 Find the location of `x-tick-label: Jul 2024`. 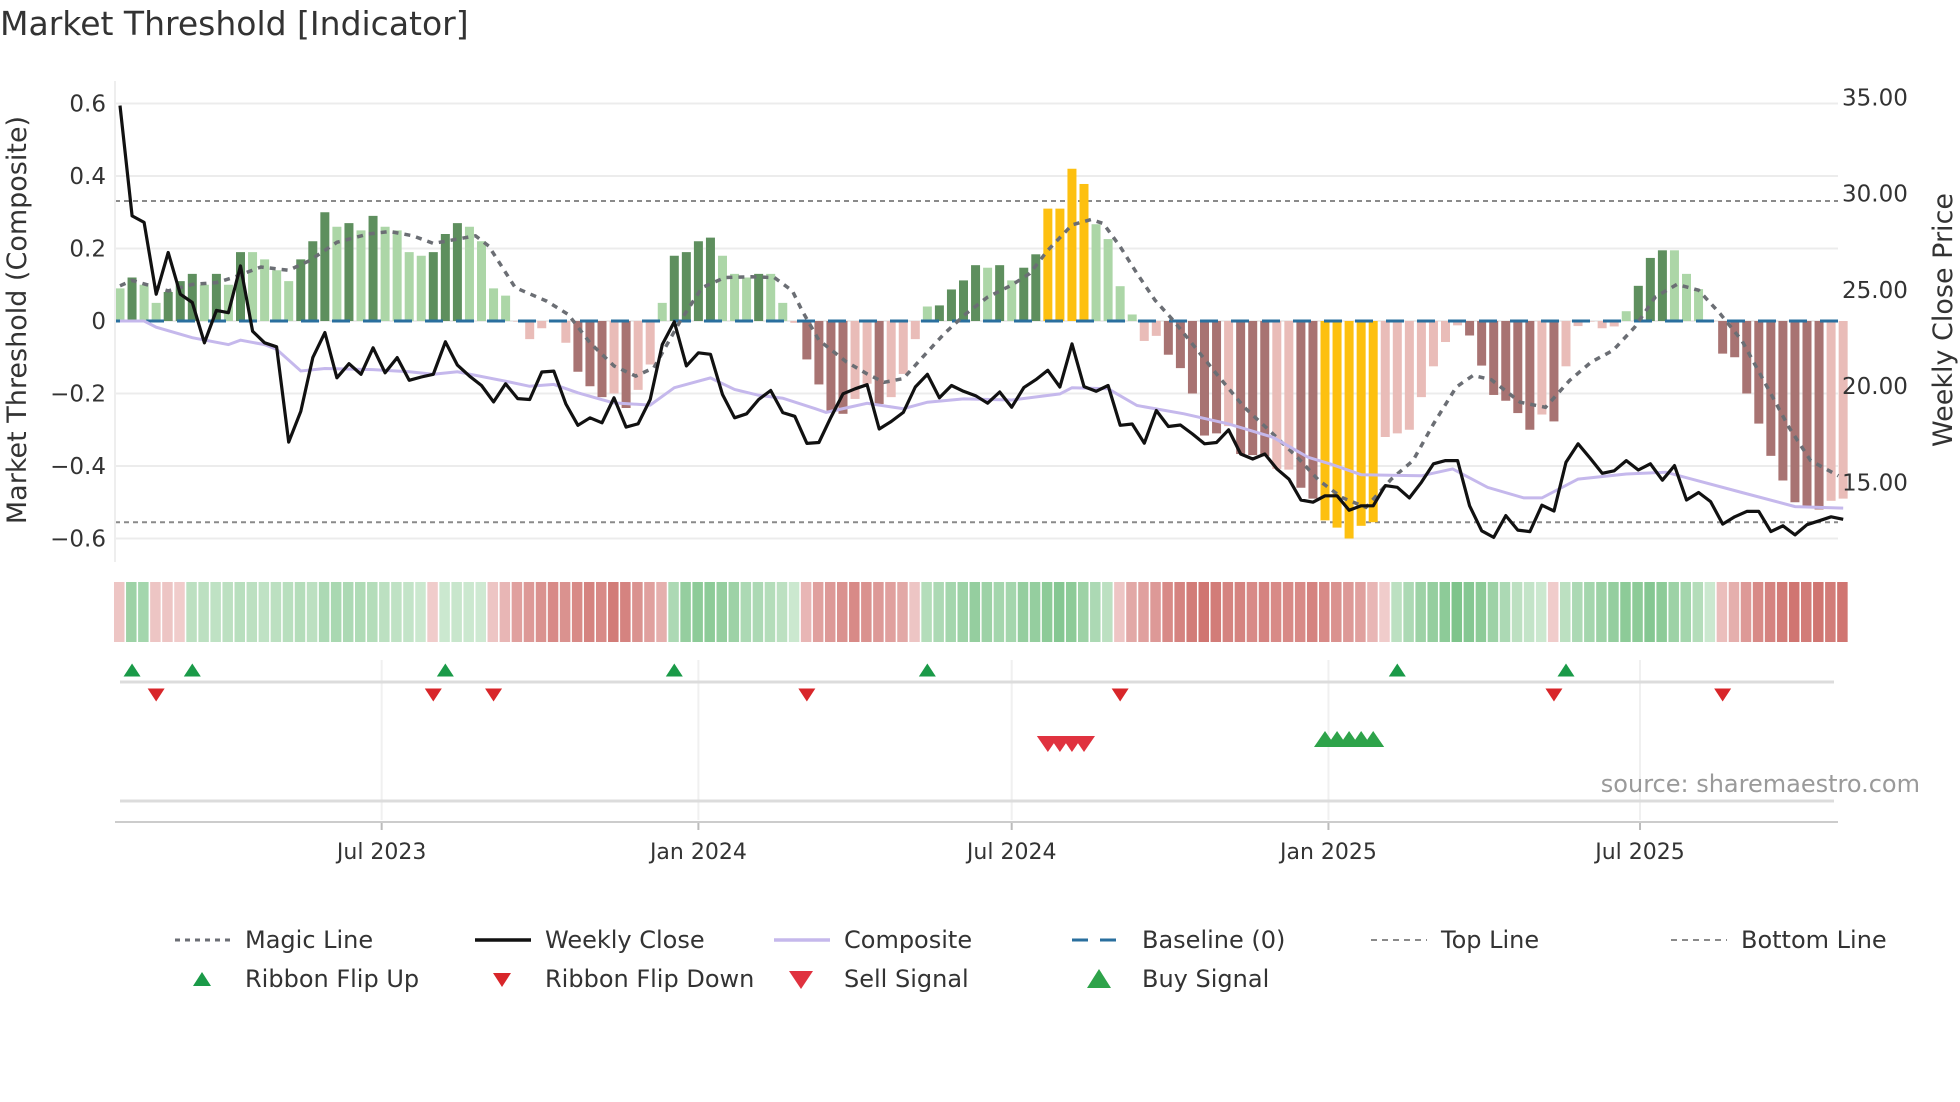

x-tick-label: Jul 2024 is located at coordinates (1011, 852).